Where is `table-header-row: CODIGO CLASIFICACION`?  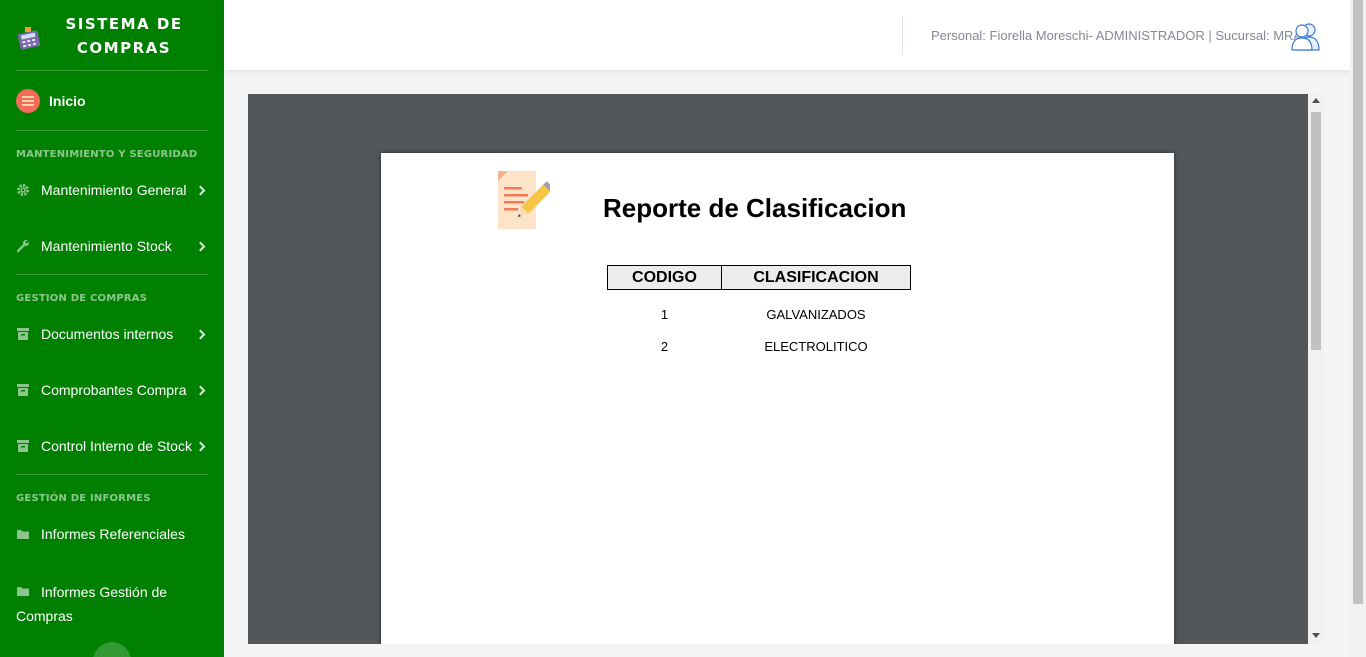 table-header-row: CODIGO CLASIFICACION is located at coordinates (759, 277).